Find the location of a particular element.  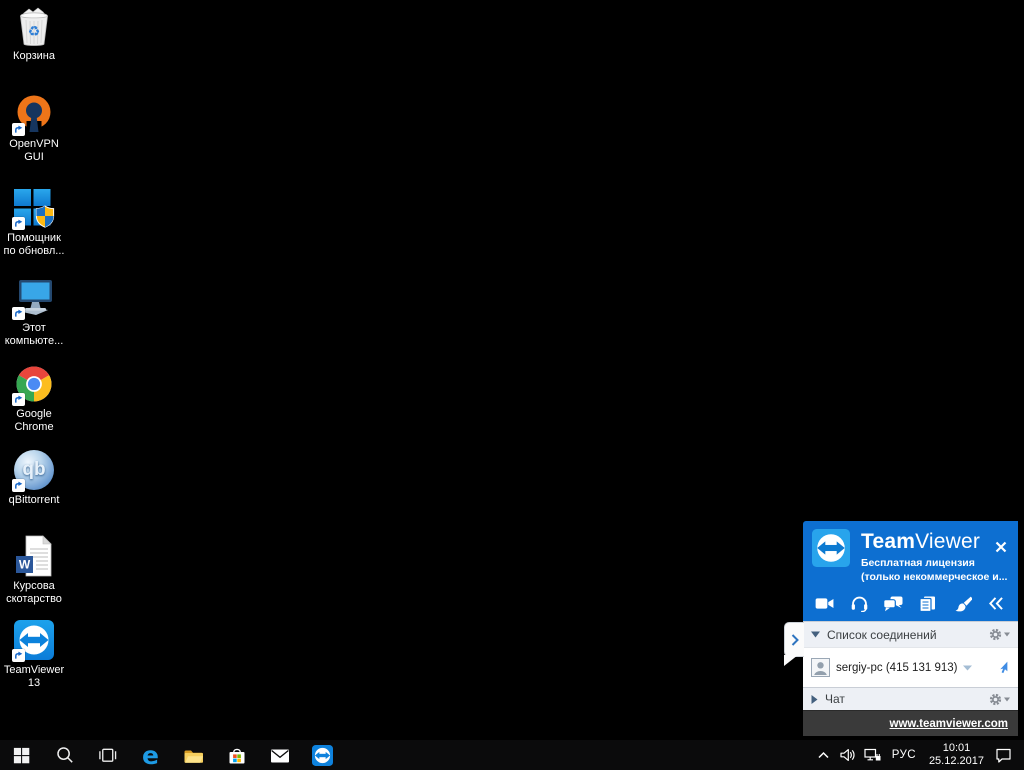

search-icon is located at coordinates (64, 755).